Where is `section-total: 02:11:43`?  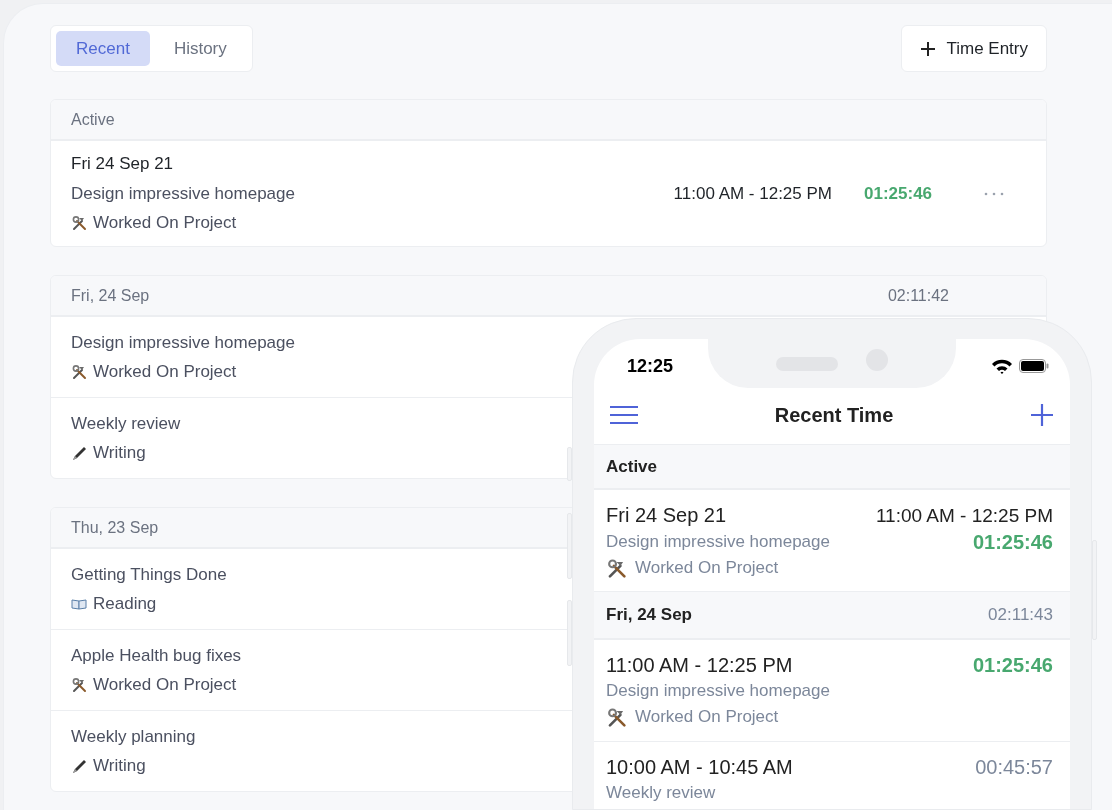 section-total: 02:11:43 is located at coordinates (1020, 615).